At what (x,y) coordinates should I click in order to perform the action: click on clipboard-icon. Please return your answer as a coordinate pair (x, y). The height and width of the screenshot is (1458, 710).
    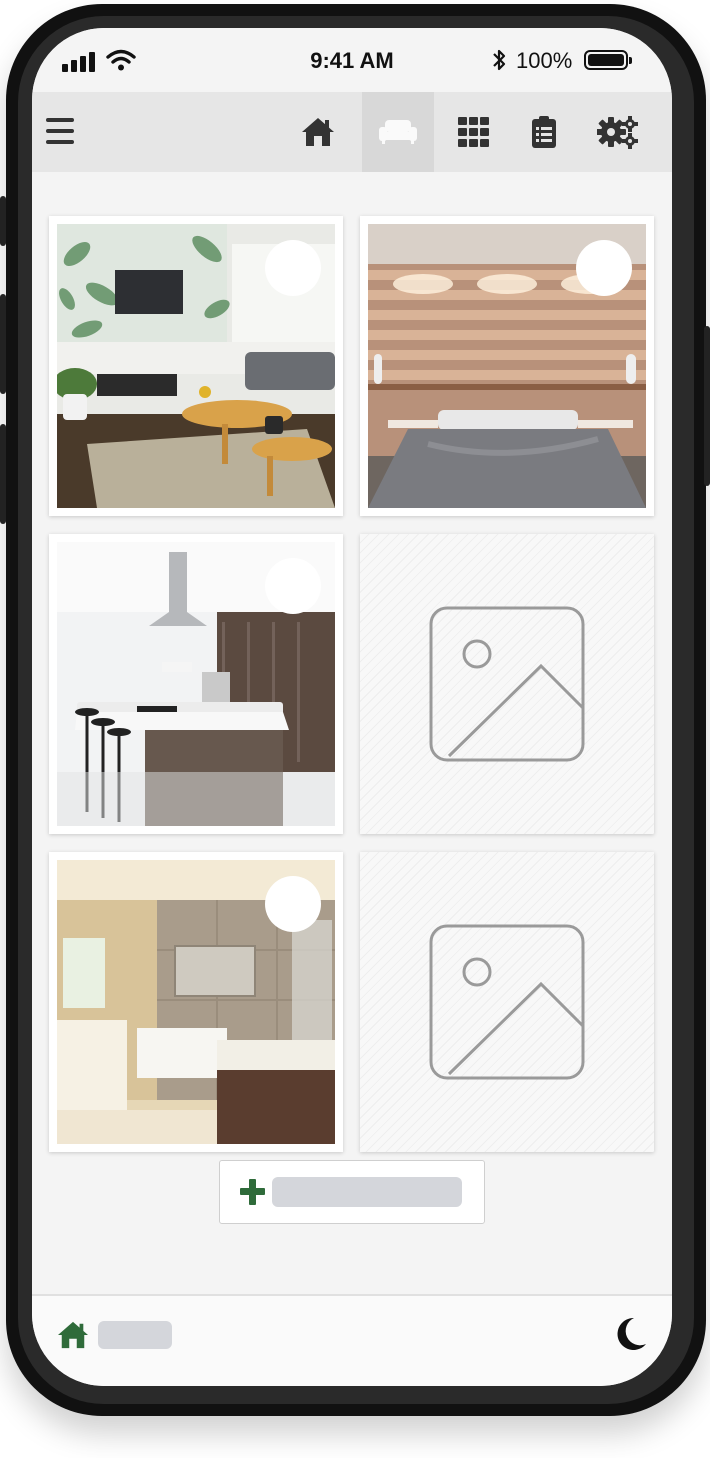
    Looking at the image, I should click on (544, 132).